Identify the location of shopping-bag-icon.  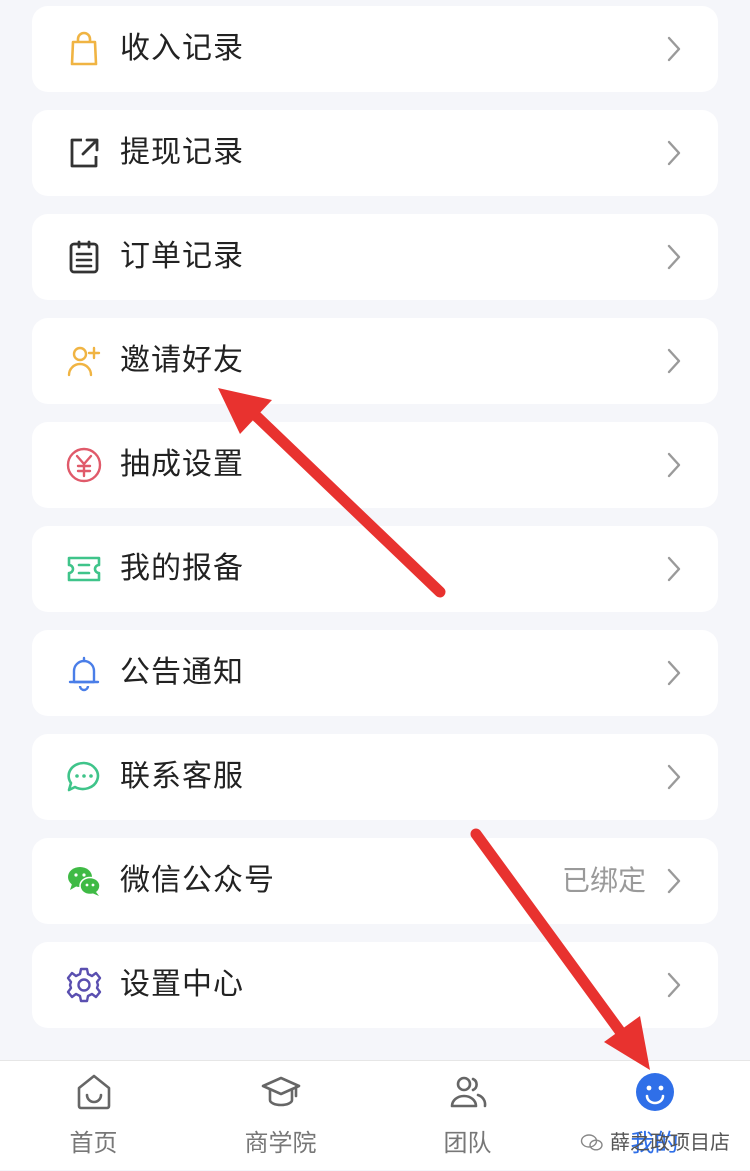
(84, 49).